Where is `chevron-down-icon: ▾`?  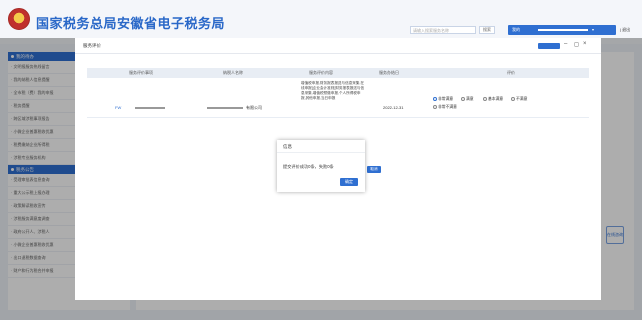 chevron-down-icon: ▾ is located at coordinates (593, 29).